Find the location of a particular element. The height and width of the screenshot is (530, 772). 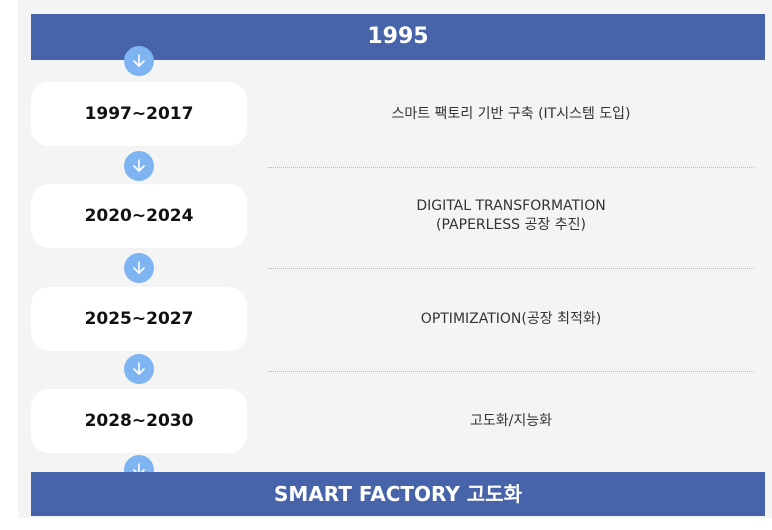

description-line: OPTIMIZATION(공장 최적화) is located at coordinates (511, 318).